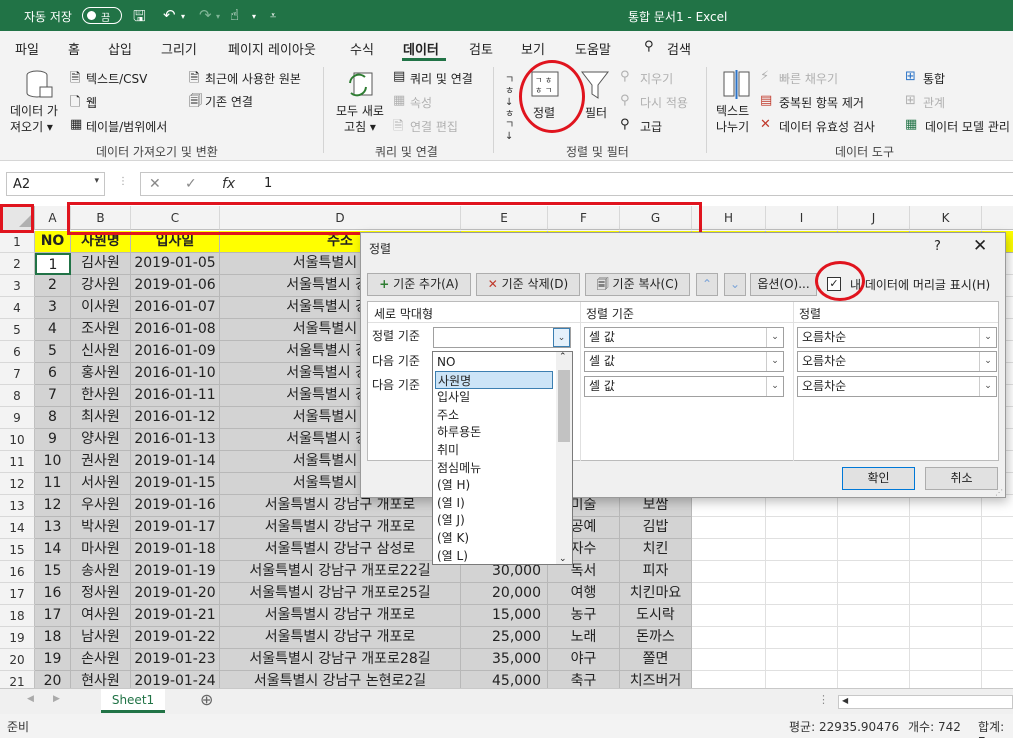  What do you see at coordinates (17, 396) in the screenshot?
I see `row-header: 8` at bounding box center [17, 396].